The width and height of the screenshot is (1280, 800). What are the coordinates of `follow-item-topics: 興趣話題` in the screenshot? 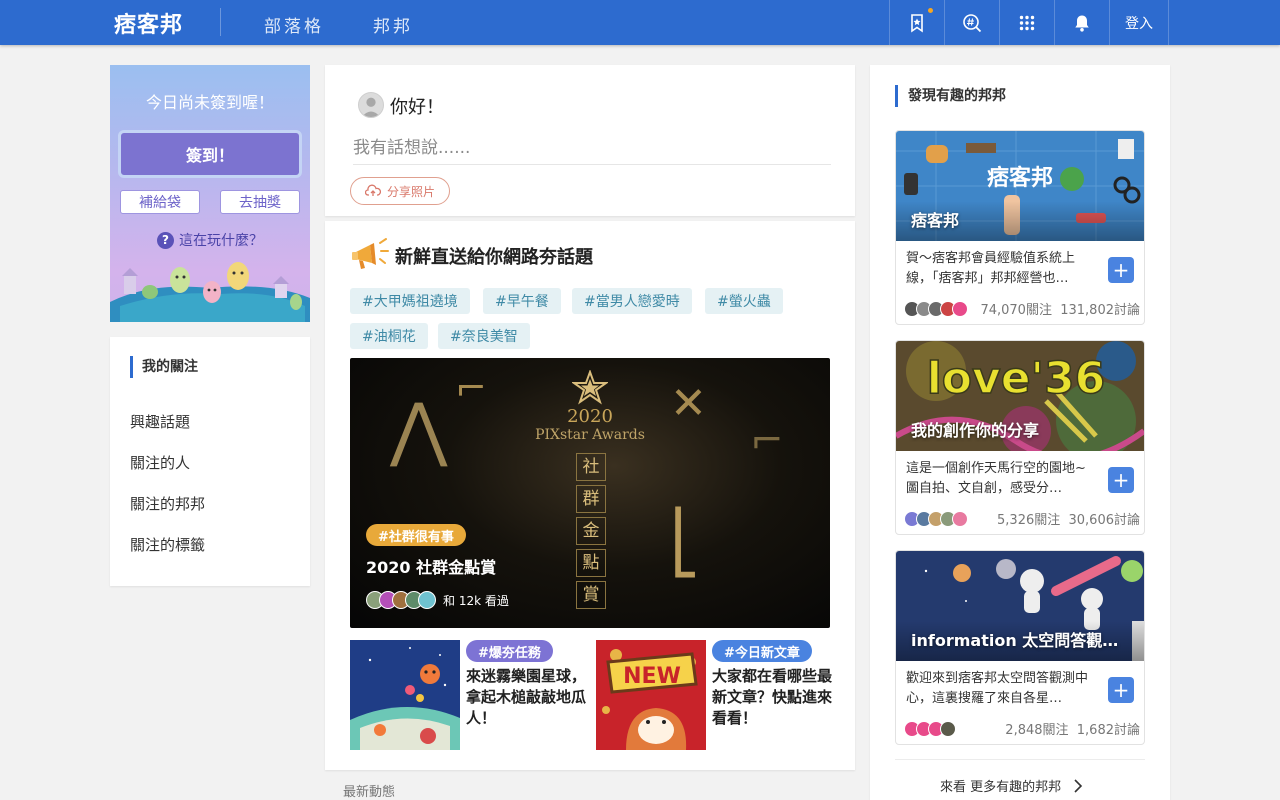 It's located at (160, 421).